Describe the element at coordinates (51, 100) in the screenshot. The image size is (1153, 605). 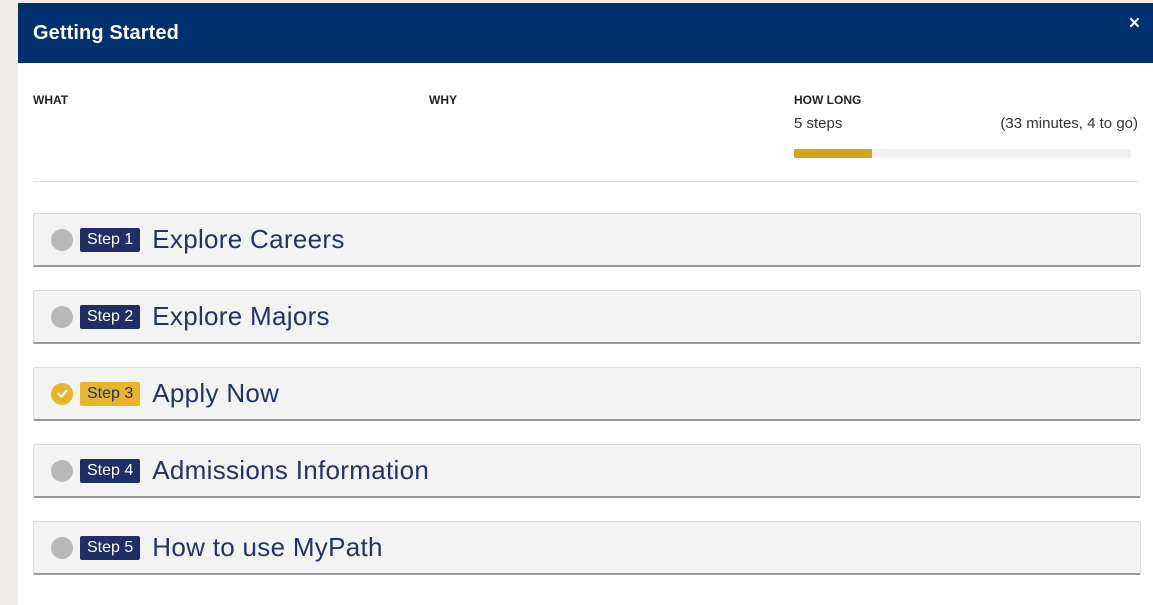
I see `what-heading: WHAT` at that location.